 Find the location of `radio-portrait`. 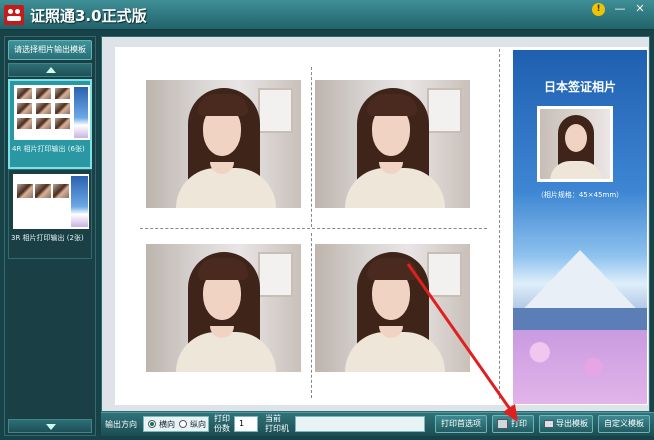

radio-portrait is located at coordinates (183, 424).